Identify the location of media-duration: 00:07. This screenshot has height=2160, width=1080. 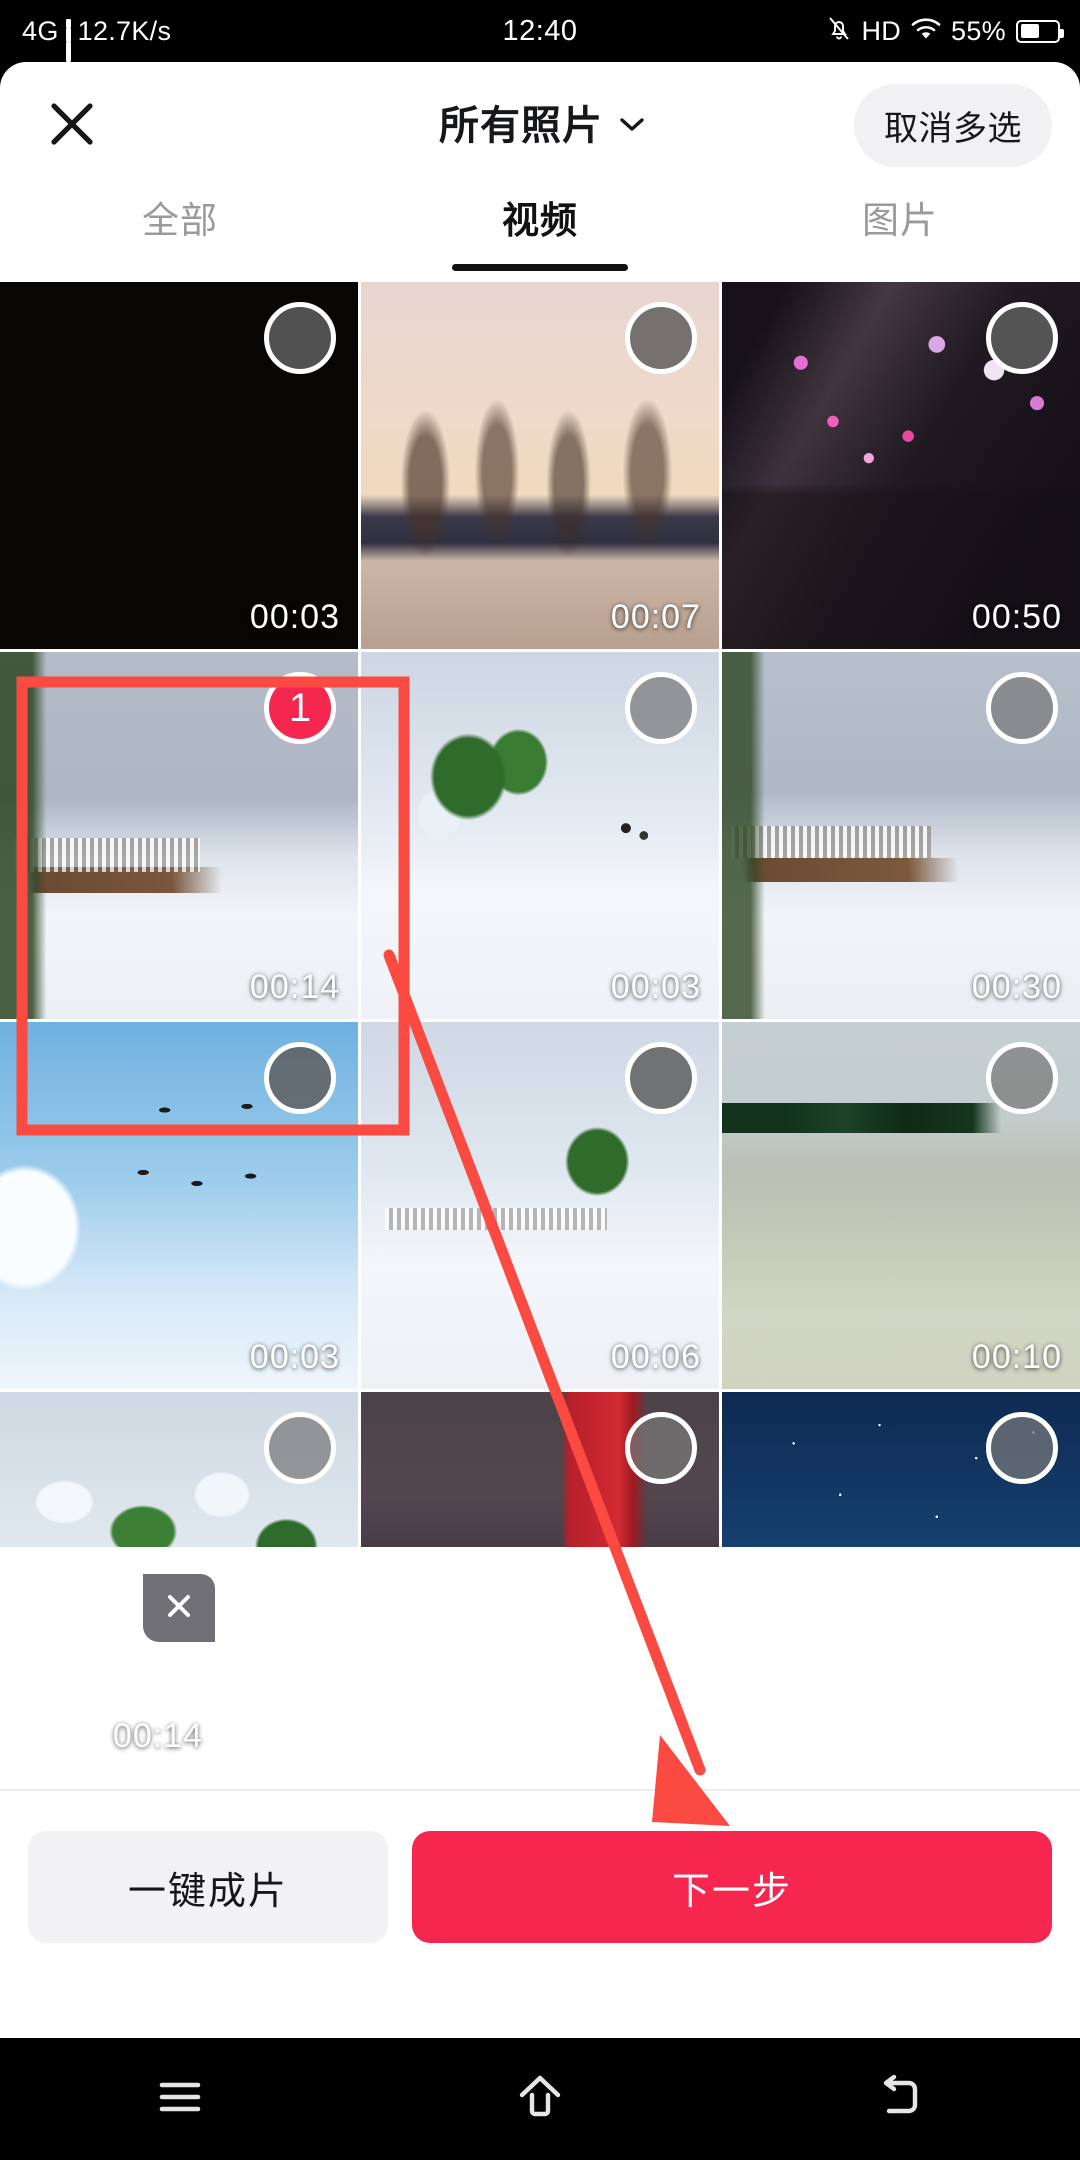
(655, 617).